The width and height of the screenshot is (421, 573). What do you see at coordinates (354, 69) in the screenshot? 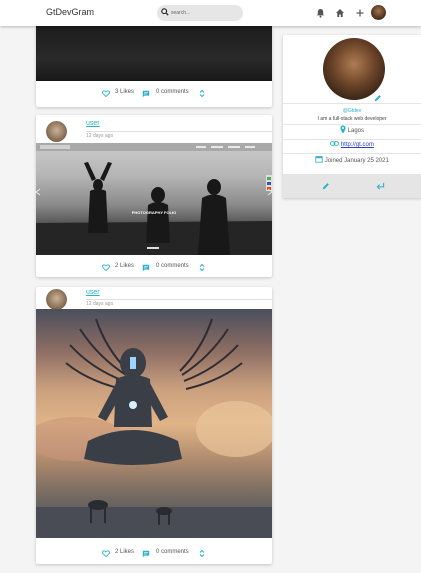
I see `profile-avatar` at bounding box center [354, 69].